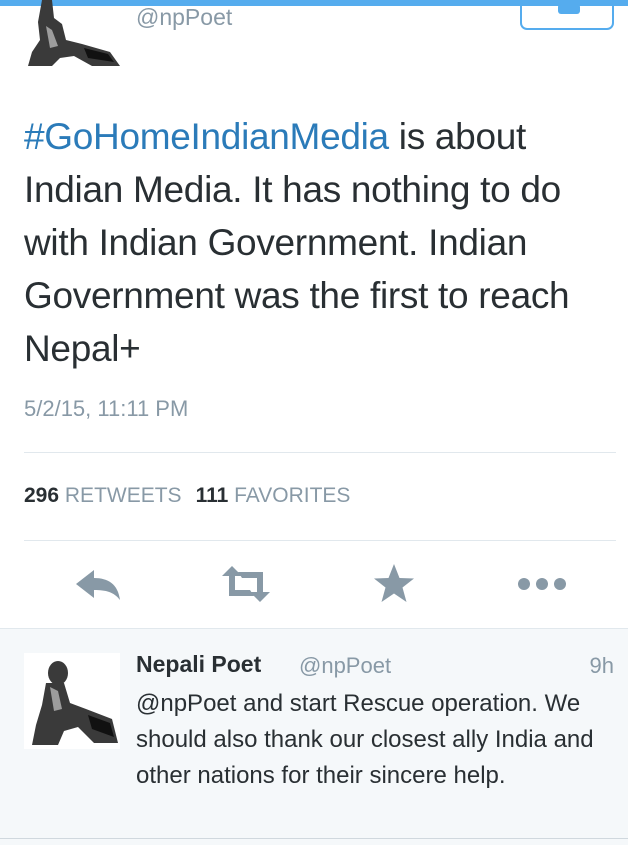 The image size is (628, 845). I want to click on hashtag-link: #GoHomeIndianMedia, so click(206, 136).